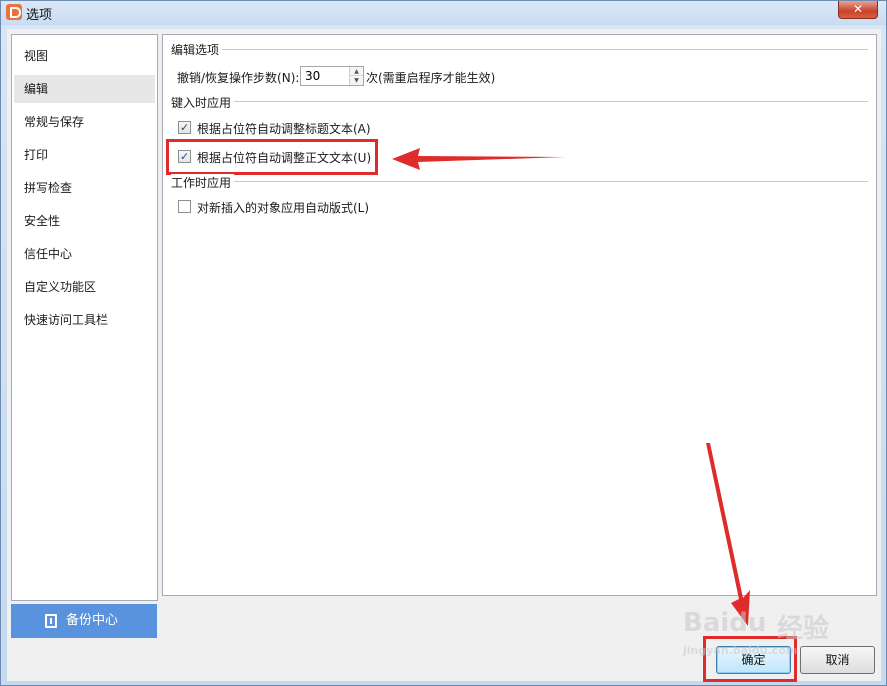 The width and height of the screenshot is (887, 686). I want to click on sidebar-item-general-save: 常规与保存, so click(84, 122).